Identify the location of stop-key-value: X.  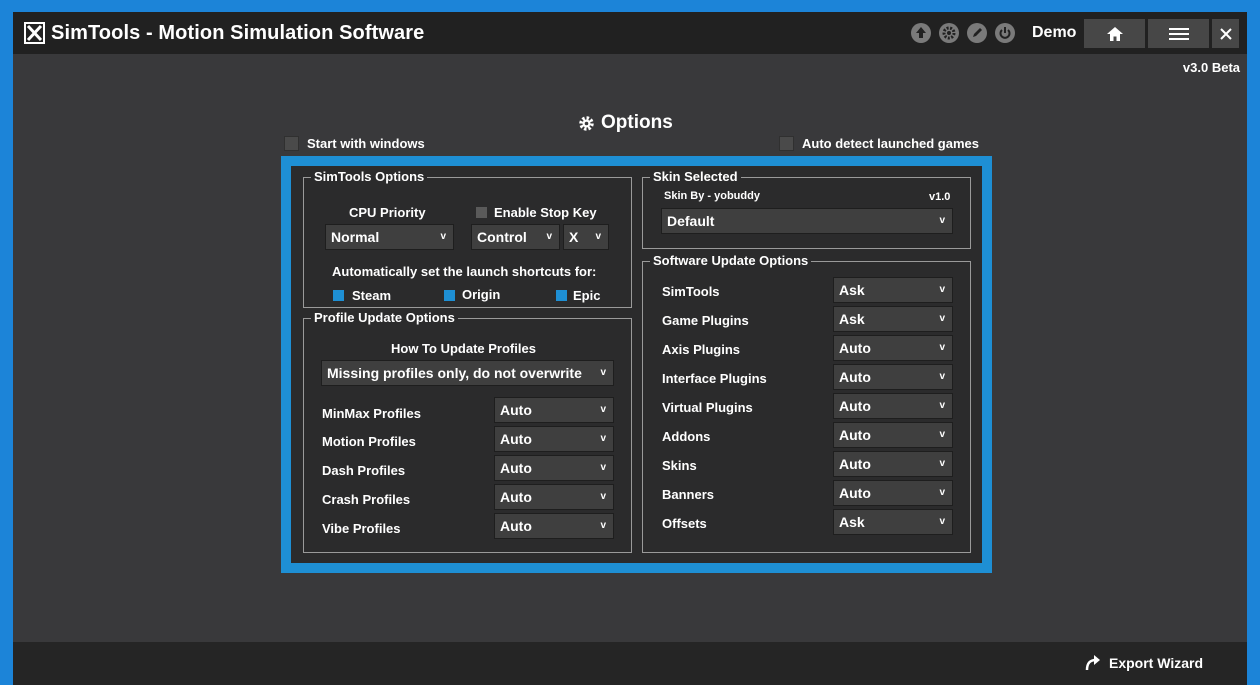
(574, 237).